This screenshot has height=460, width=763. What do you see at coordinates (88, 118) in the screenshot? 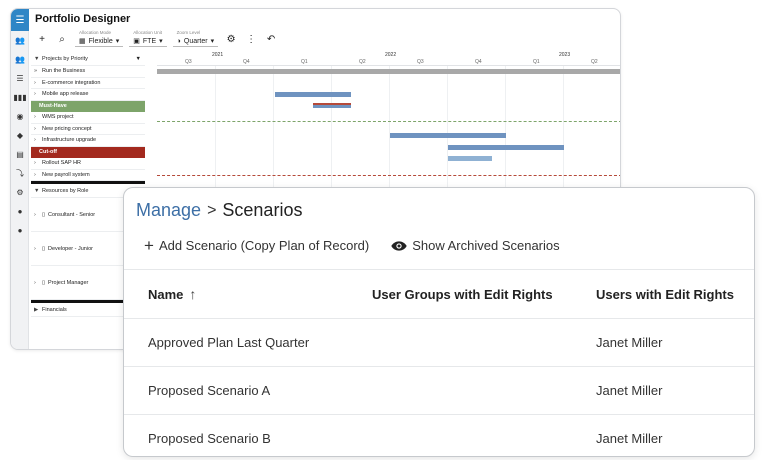
I see `list-item: › WMS project` at bounding box center [88, 118].